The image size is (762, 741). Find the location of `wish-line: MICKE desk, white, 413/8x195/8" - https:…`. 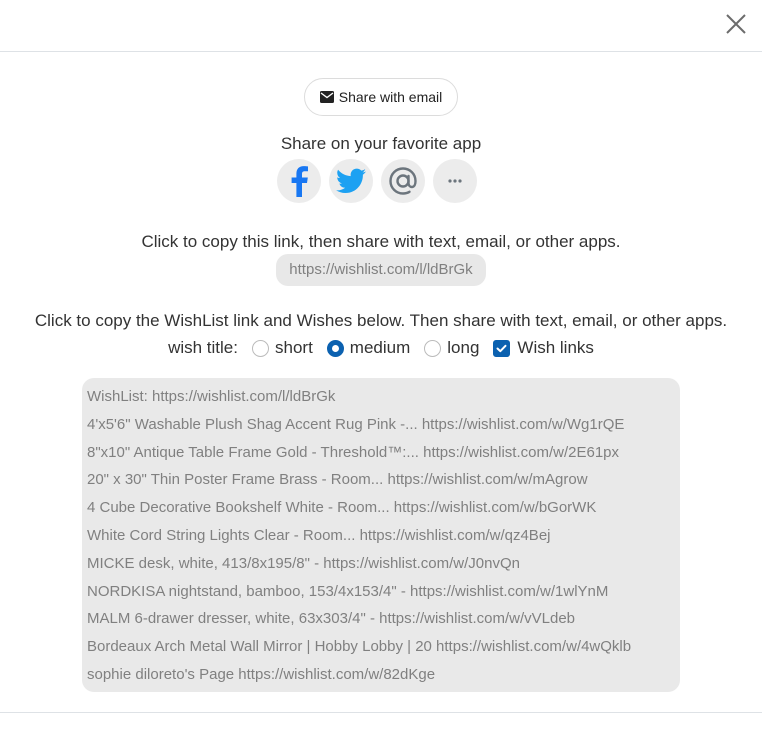

wish-line: MICKE desk, white, 413/8x195/8" - https:… is located at coordinates (304, 563).